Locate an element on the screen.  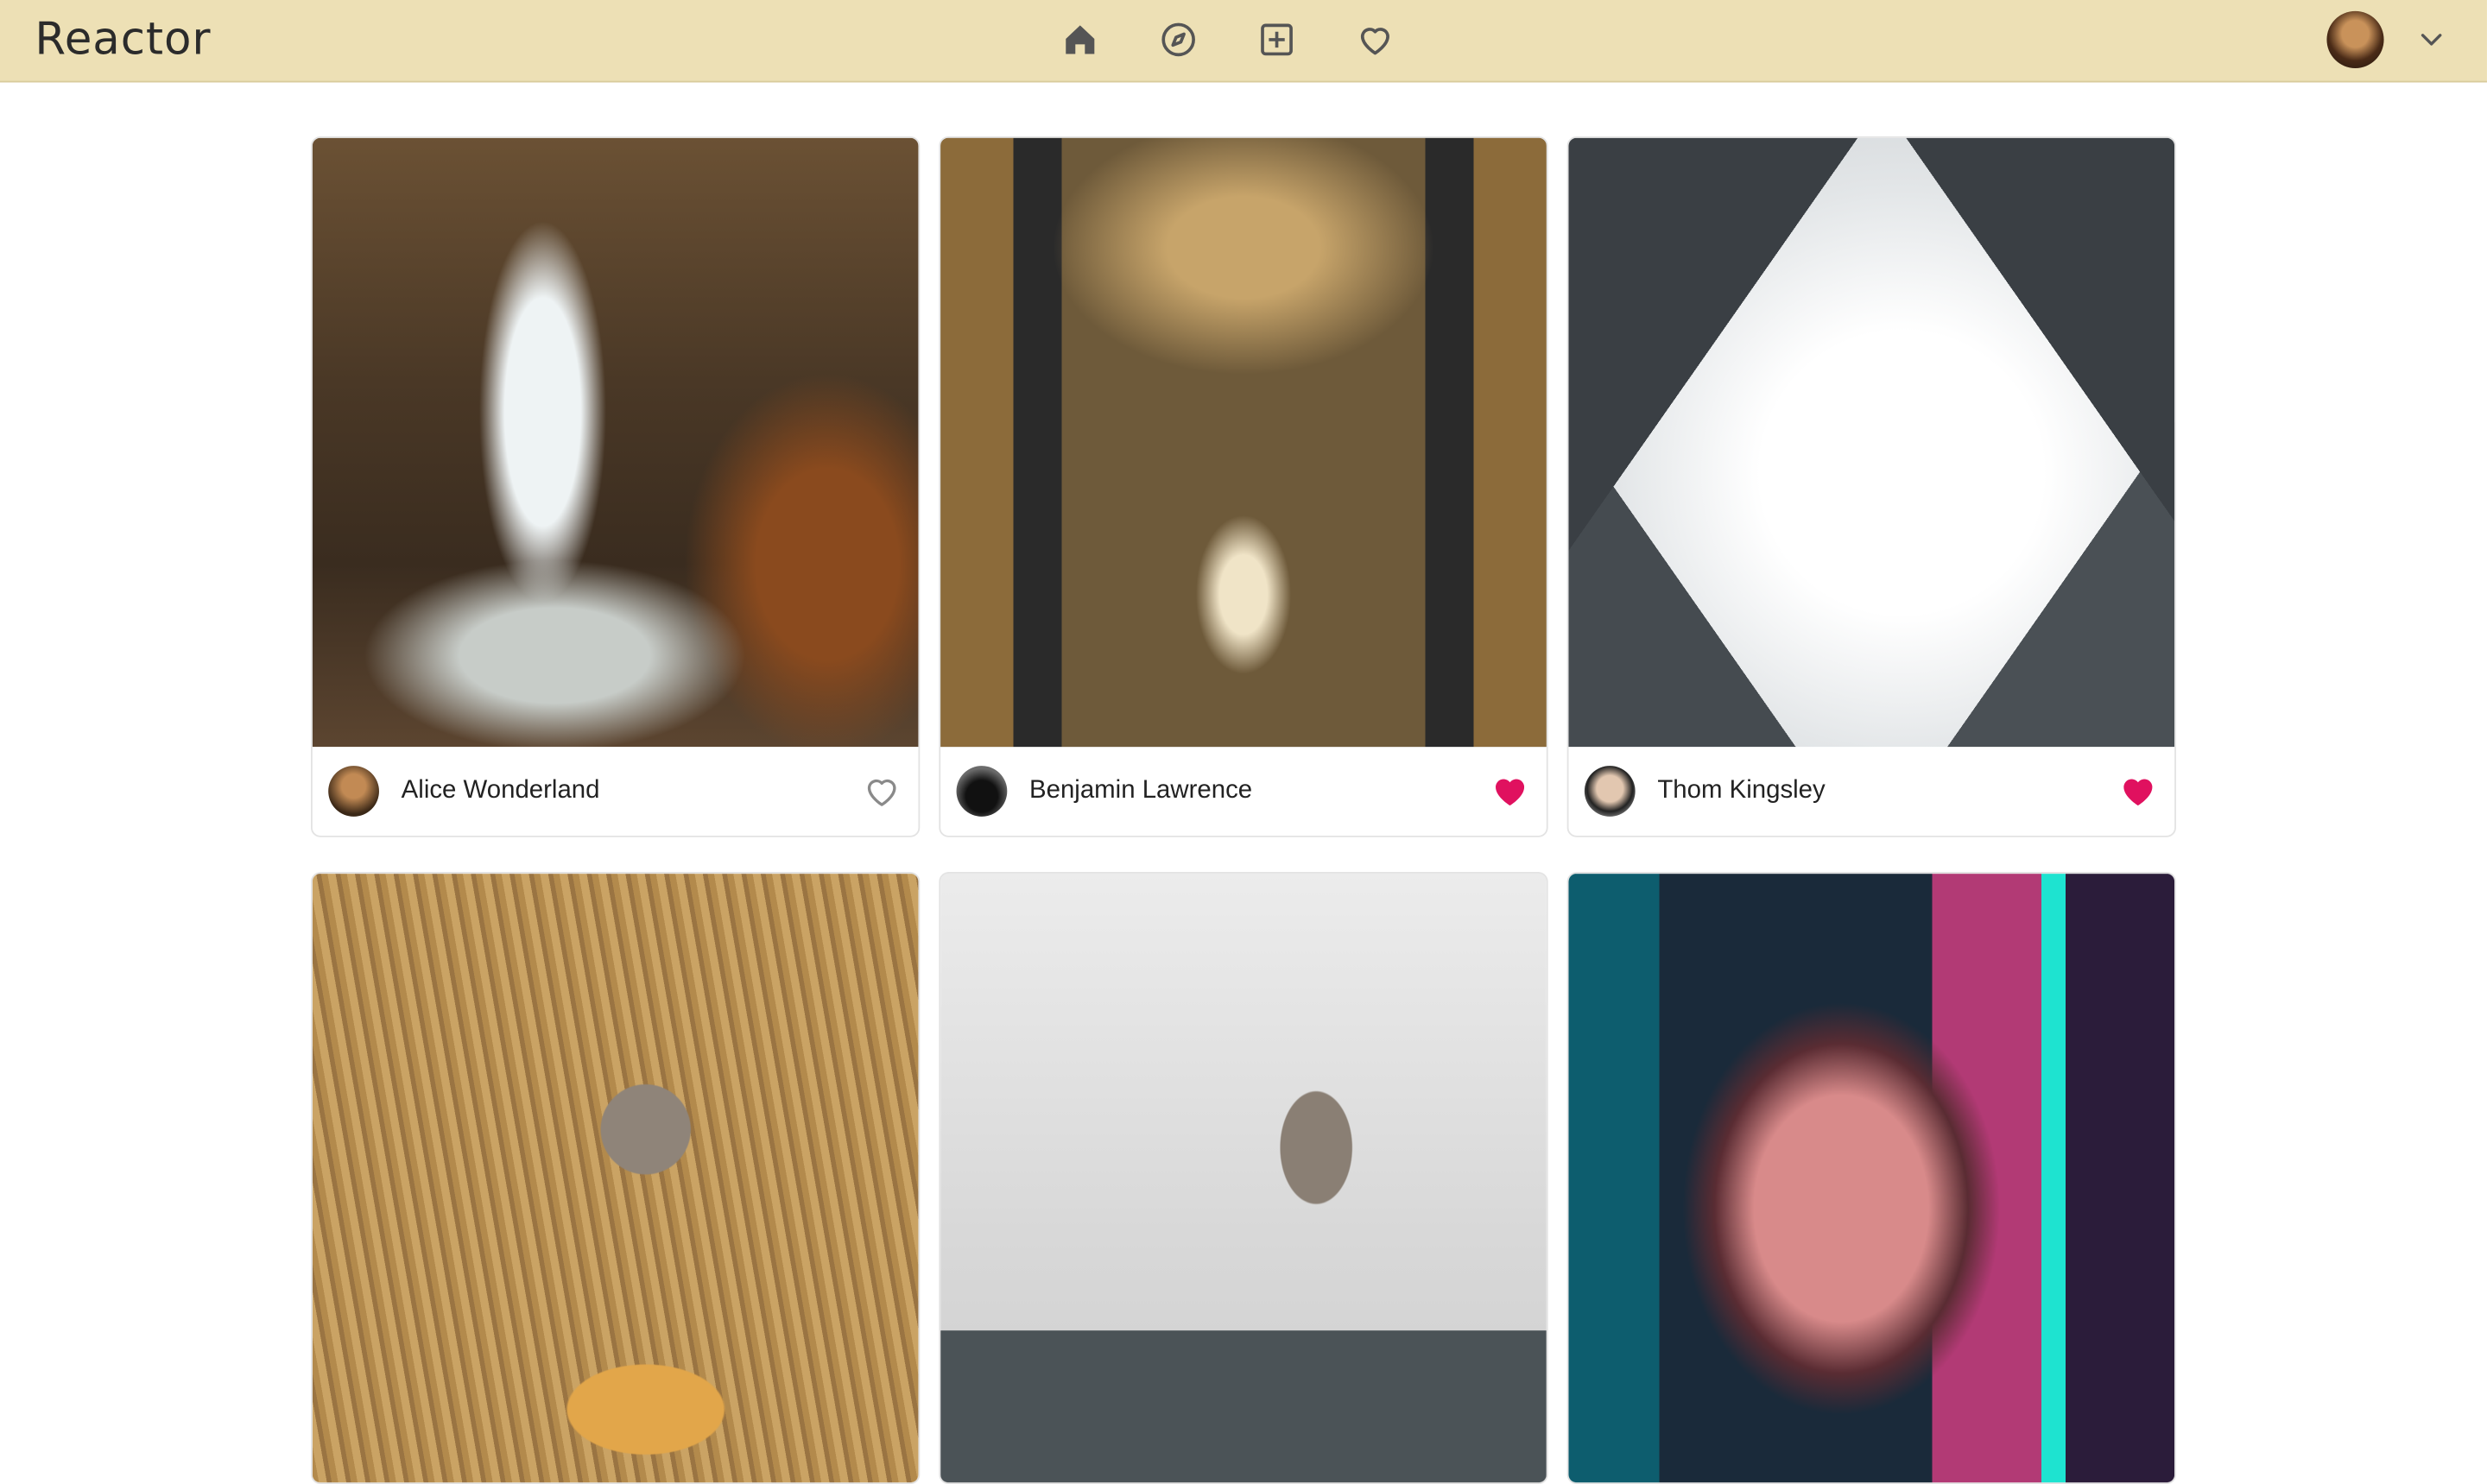
compass-icon is located at coordinates (1178, 39).